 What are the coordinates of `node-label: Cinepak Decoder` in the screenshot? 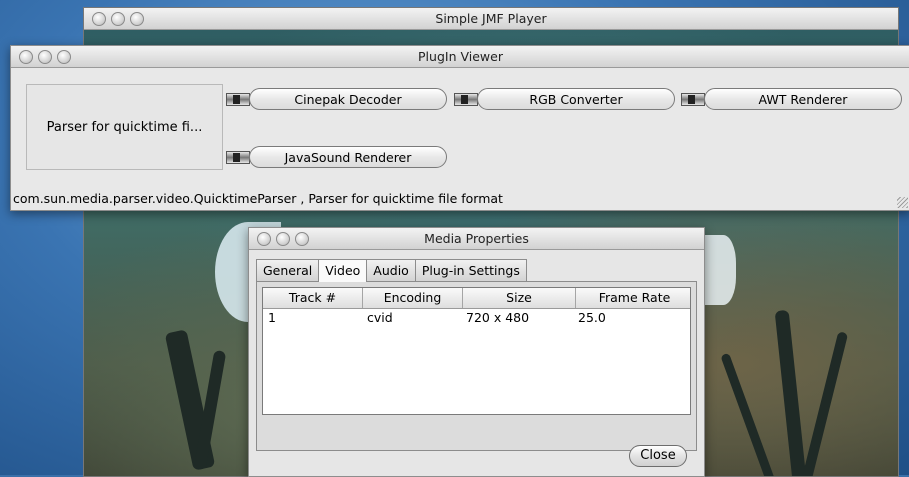 It's located at (348, 99).